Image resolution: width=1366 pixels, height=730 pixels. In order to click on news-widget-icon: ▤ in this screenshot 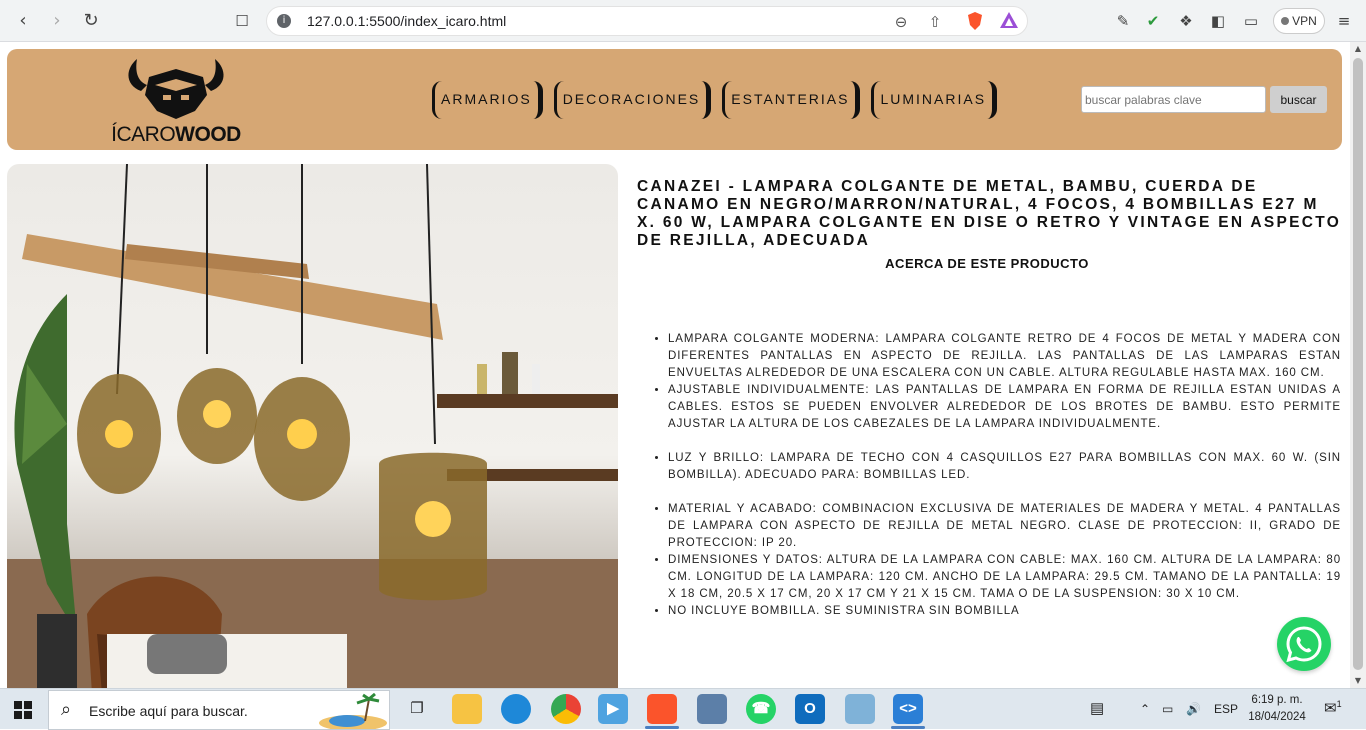, I will do `click(1097, 708)`.